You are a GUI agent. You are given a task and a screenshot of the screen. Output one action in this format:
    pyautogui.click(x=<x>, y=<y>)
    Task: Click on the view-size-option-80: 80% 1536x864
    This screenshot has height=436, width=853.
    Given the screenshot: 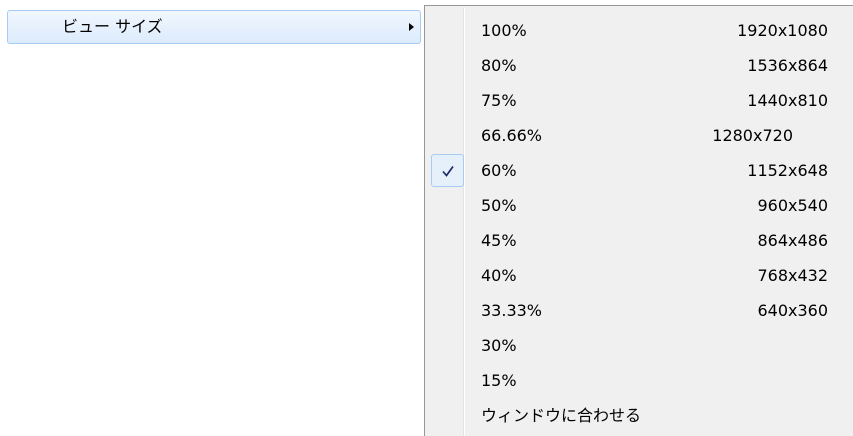 What is the action you would take?
    pyautogui.click(x=639, y=65)
    